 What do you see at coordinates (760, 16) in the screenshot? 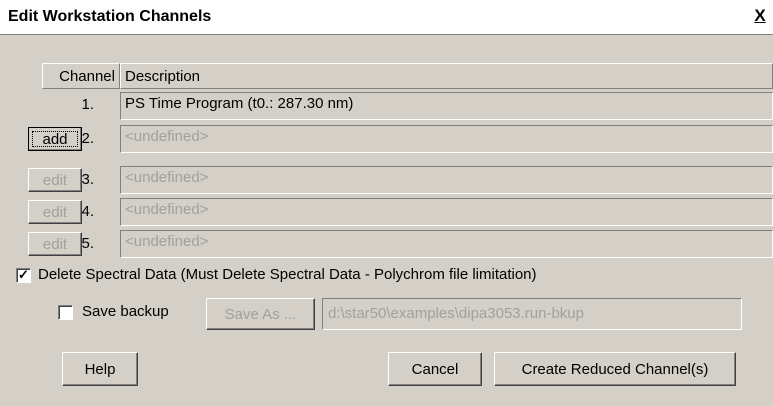
I see `close-button: X` at bounding box center [760, 16].